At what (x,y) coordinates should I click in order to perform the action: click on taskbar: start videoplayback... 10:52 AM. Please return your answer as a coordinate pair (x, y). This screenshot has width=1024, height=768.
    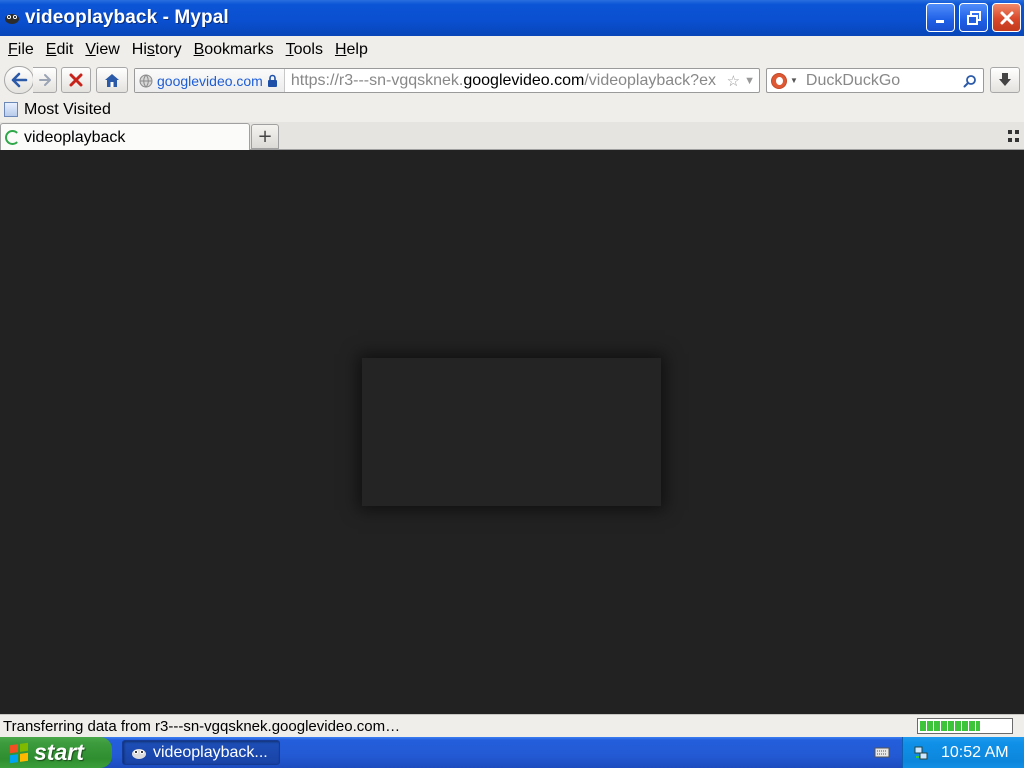
    Looking at the image, I should click on (512, 752).